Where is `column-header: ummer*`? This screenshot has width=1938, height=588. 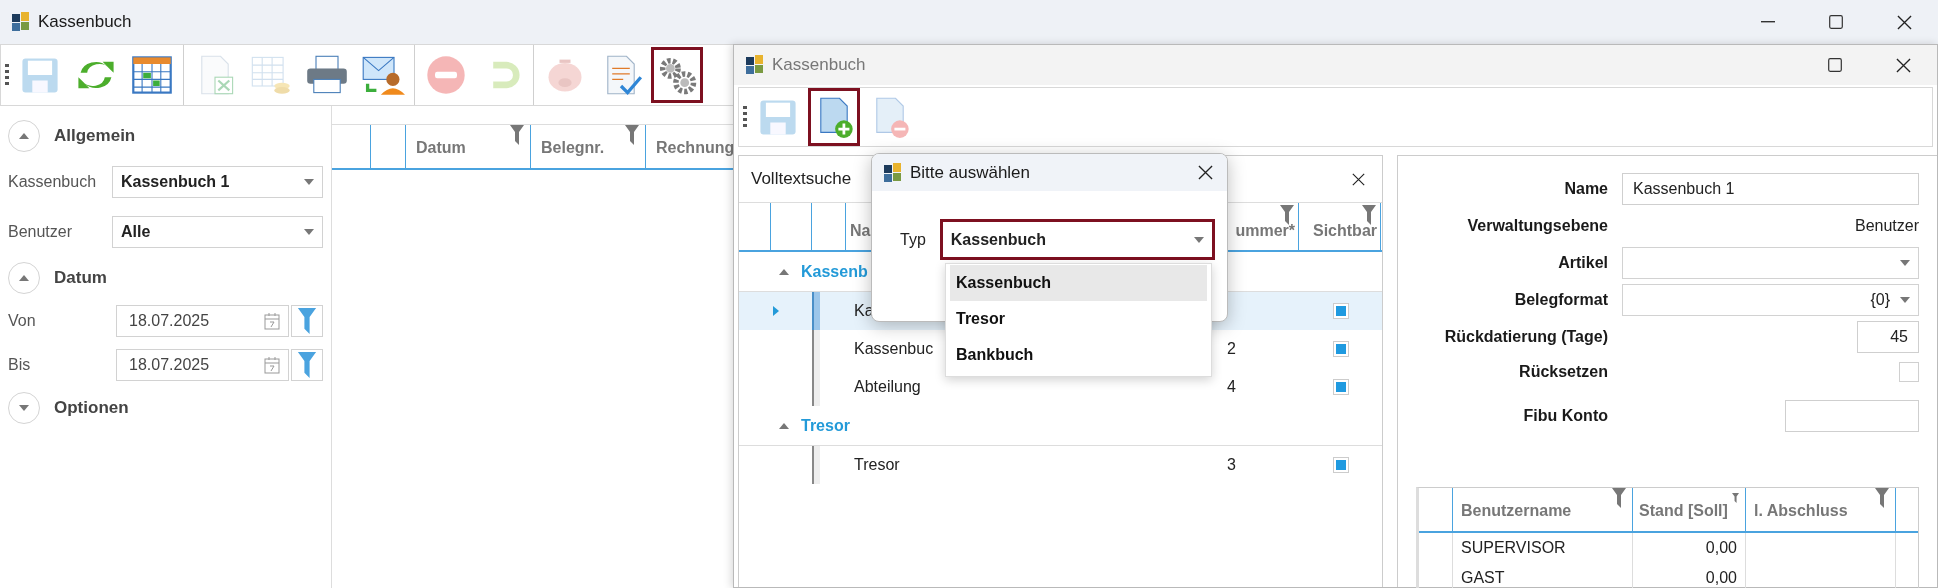
column-header: ummer* is located at coordinates (1265, 230).